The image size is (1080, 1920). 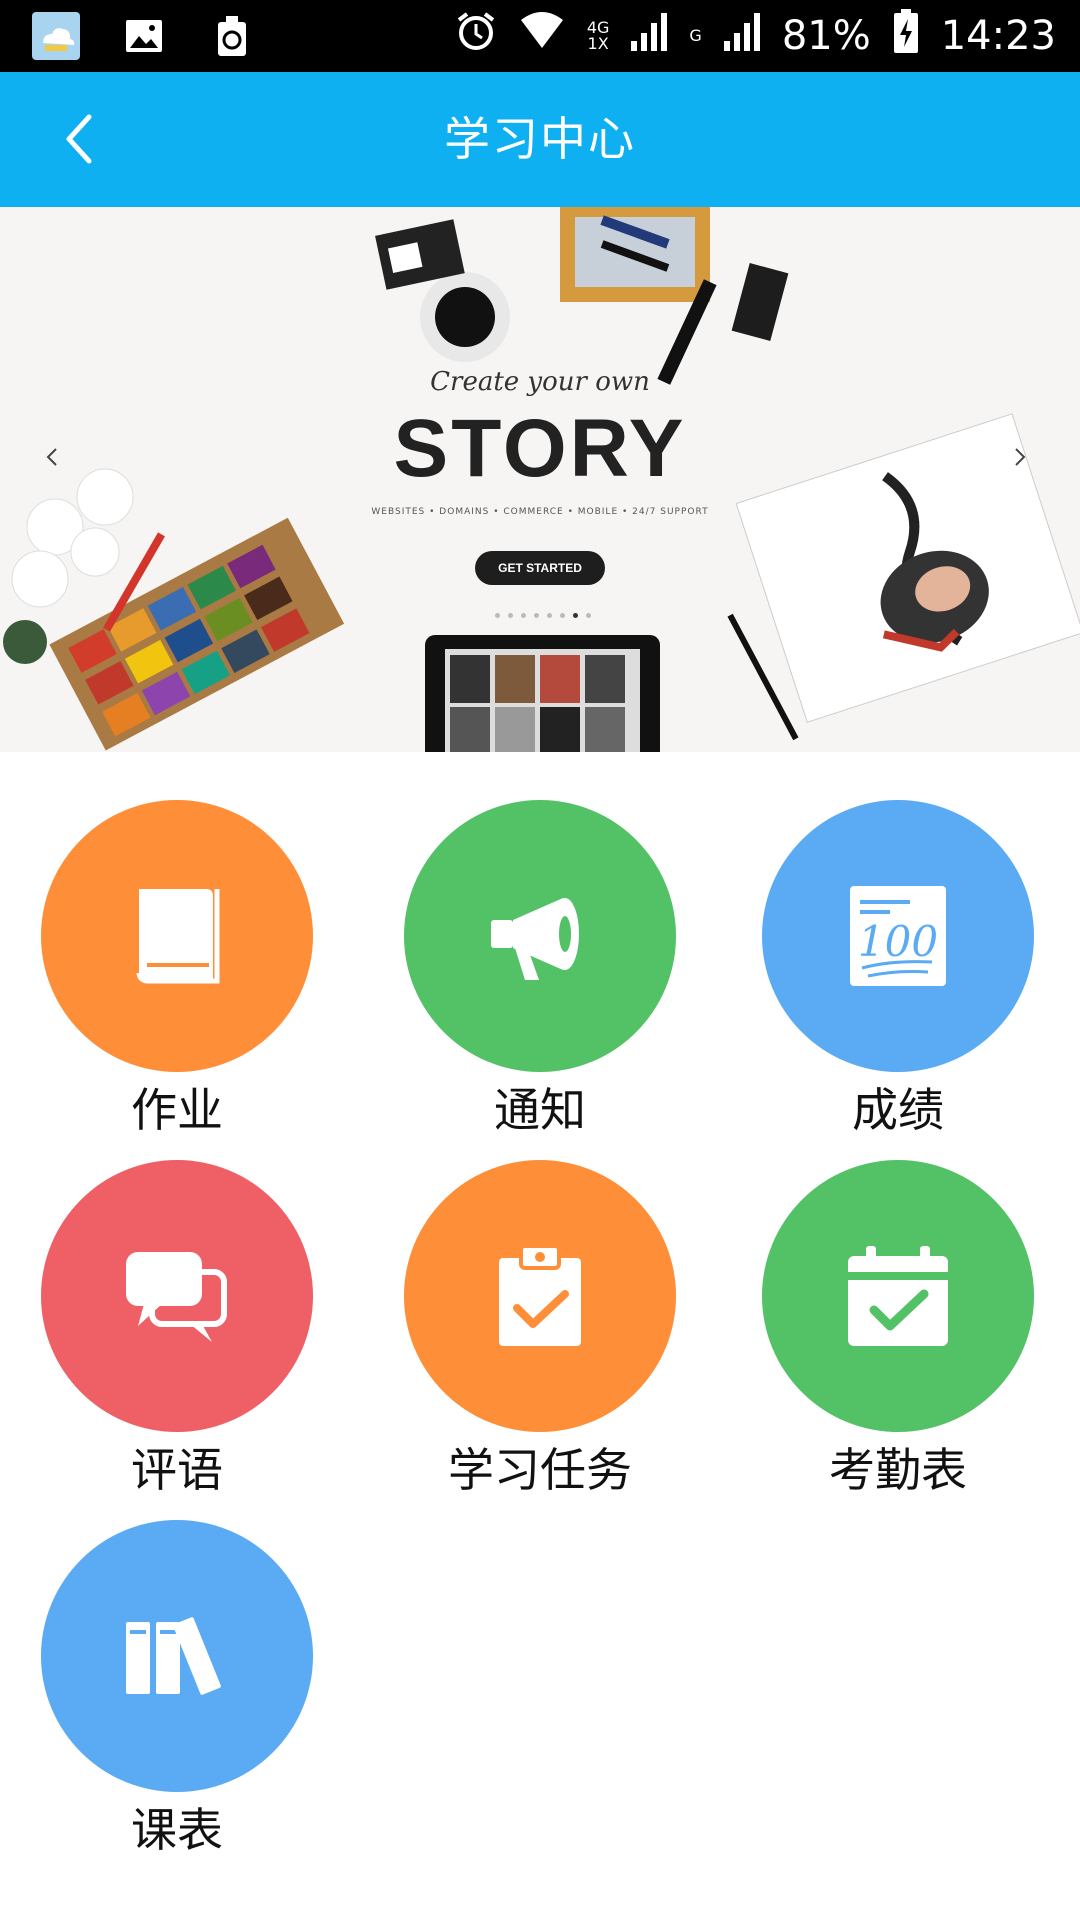 I want to click on image-icon, so click(x=144, y=36).